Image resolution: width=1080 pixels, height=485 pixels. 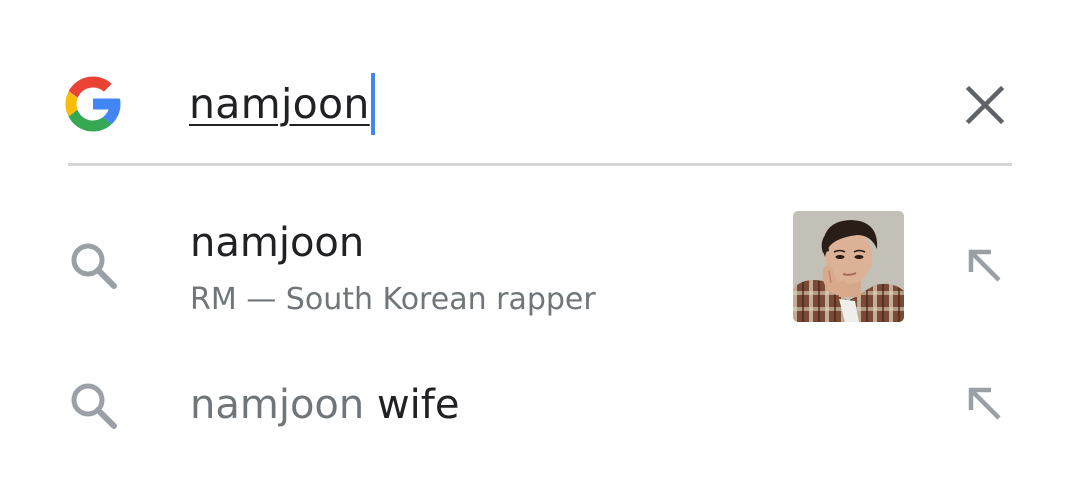 What do you see at coordinates (93, 104) in the screenshot?
I see `google-g-icon` at bounding box center [93, 104].